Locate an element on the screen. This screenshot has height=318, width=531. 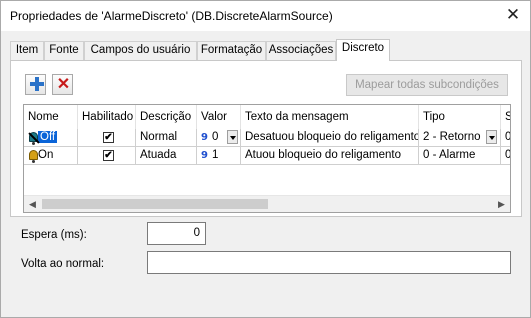
delete-condition-button: ✕ is located at coordinates (62, 84).